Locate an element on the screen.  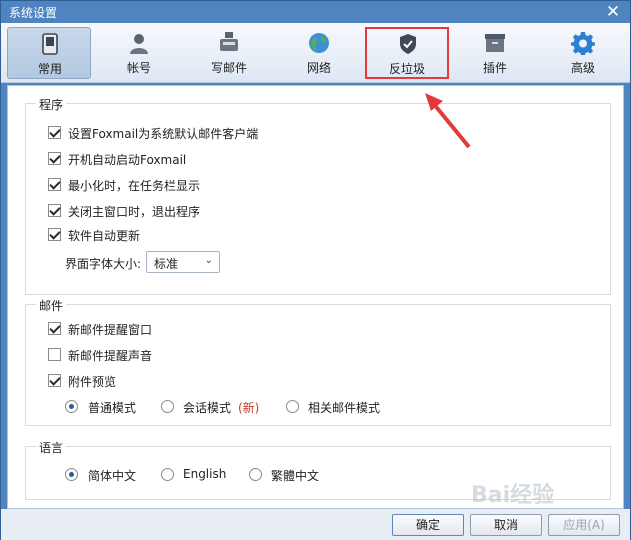
tab-antispam: 反垃圾 is located at coordinates (407, 53).